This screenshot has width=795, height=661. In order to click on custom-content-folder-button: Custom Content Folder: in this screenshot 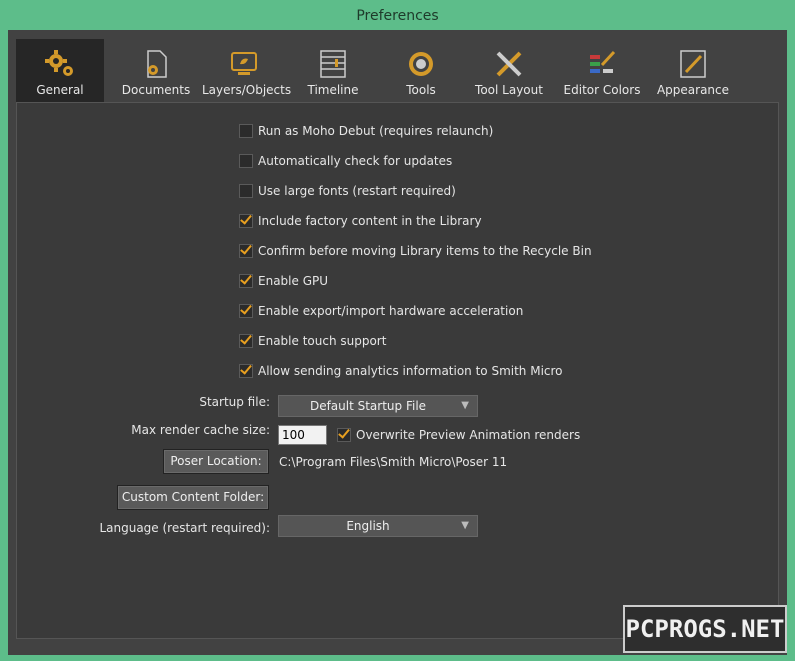, I will do `click(193, 497)`.